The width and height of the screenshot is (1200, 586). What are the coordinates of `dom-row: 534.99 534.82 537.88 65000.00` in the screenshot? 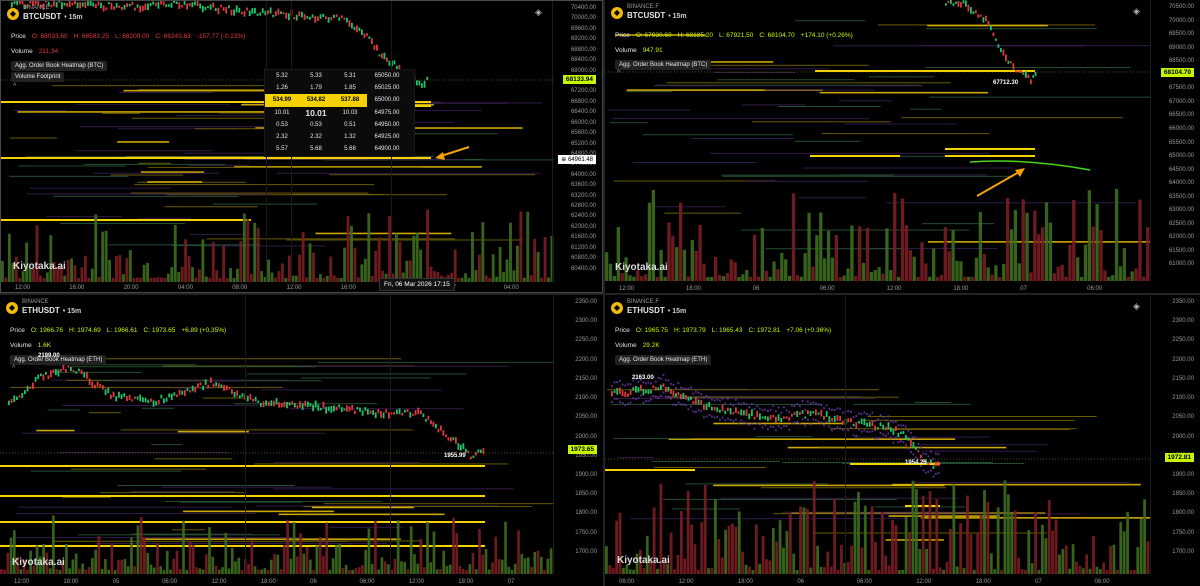 It's located at (336, 100).